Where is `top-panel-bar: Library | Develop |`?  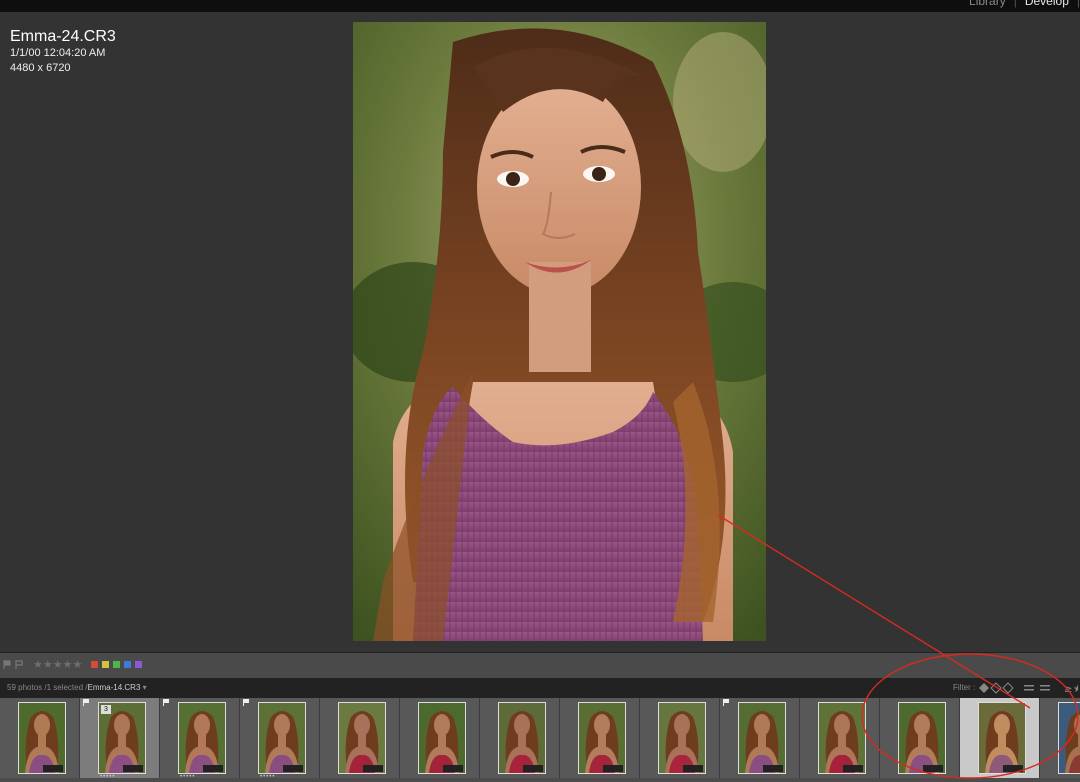 top-panel-bar: Library | Develop | is located at coordinates (540, 6).